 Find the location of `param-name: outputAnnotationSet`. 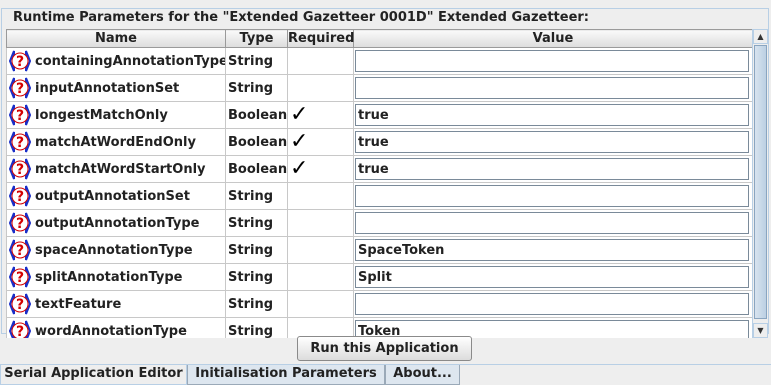

param-name: outputAnnotationSet is located at coordinates (112, 196).